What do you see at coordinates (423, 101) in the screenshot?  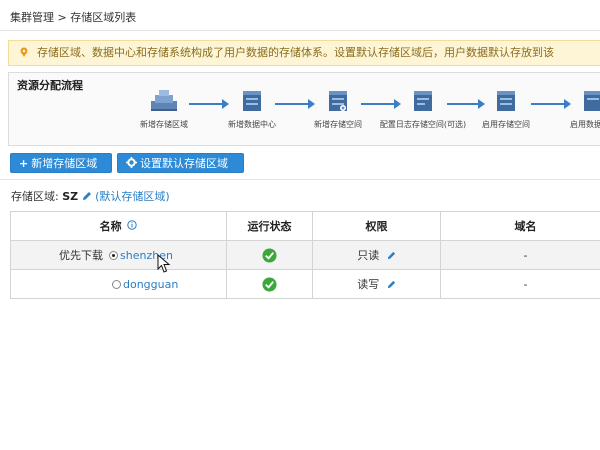 I see `log-storage-icon` at bounding box center [423, 101].